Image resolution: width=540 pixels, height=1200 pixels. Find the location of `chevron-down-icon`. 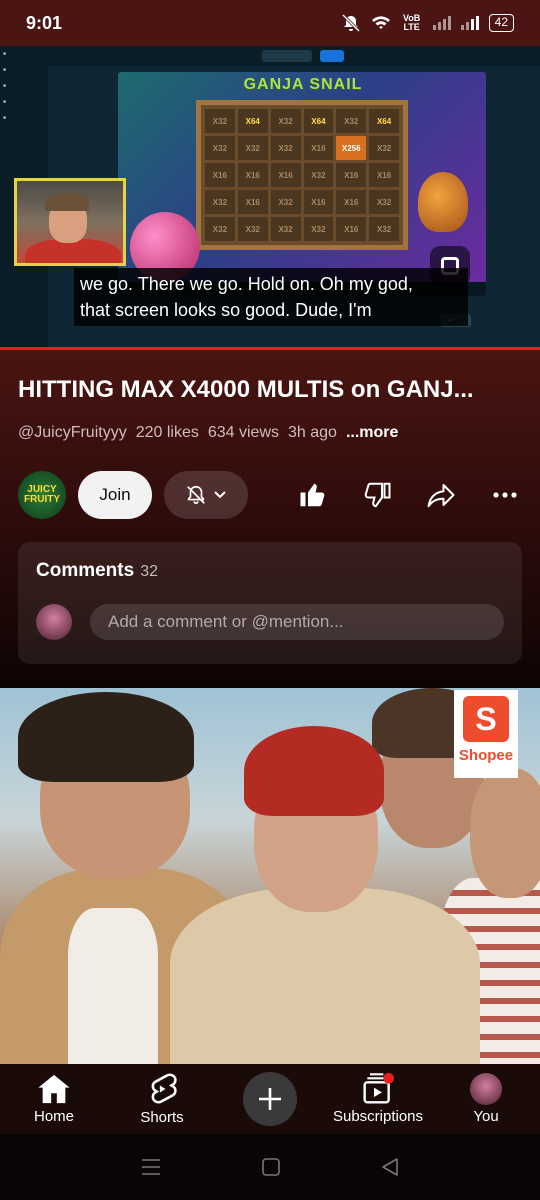

chevron-down-icon is located at coordinates (220, 495).